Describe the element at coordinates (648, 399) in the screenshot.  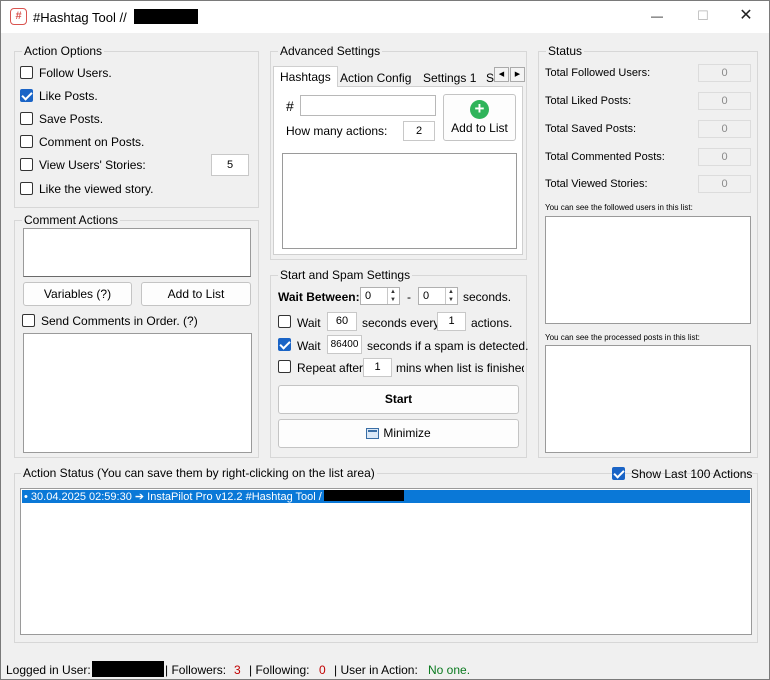
I see `processed-posts-list` at that location.